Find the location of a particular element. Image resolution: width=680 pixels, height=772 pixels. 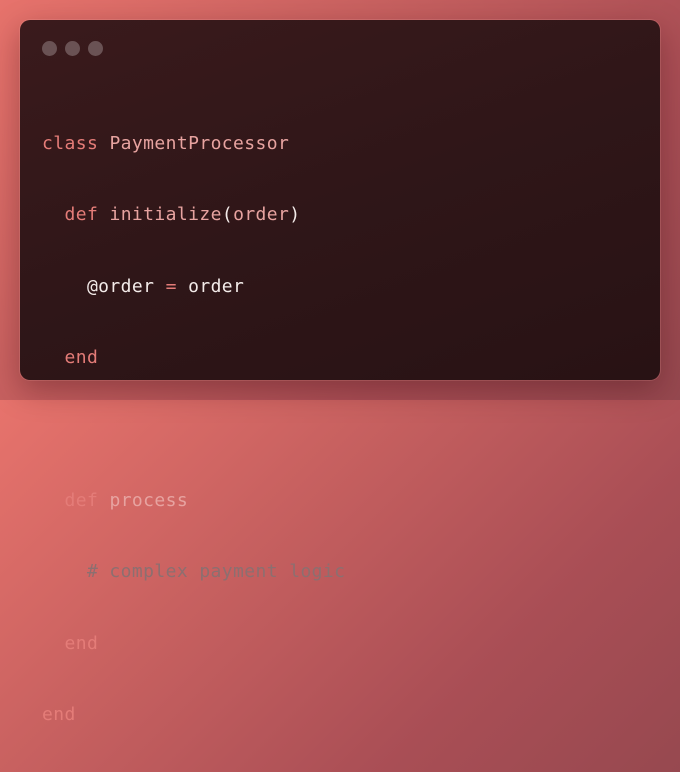

code-line: class PaymentProcessor is located at coordinates (193, 143).